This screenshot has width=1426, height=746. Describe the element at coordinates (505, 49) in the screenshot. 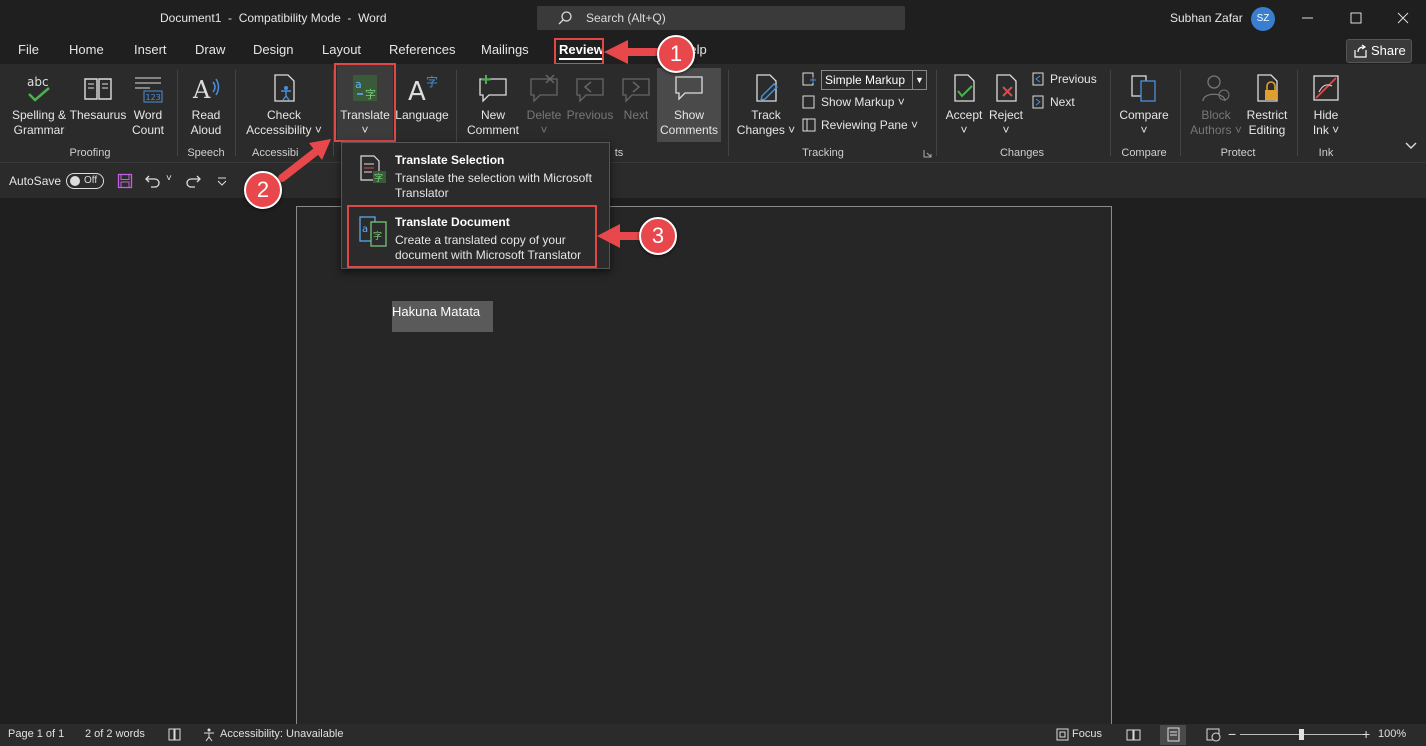

I see `tab-mailings: Mailings` at that location.